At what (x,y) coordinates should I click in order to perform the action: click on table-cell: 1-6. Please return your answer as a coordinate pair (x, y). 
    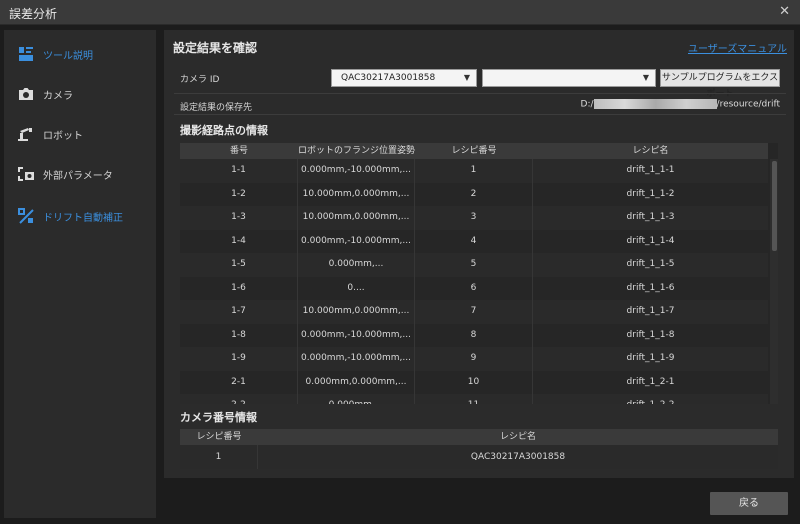
    Looking at the image, I should click on (239, 288).